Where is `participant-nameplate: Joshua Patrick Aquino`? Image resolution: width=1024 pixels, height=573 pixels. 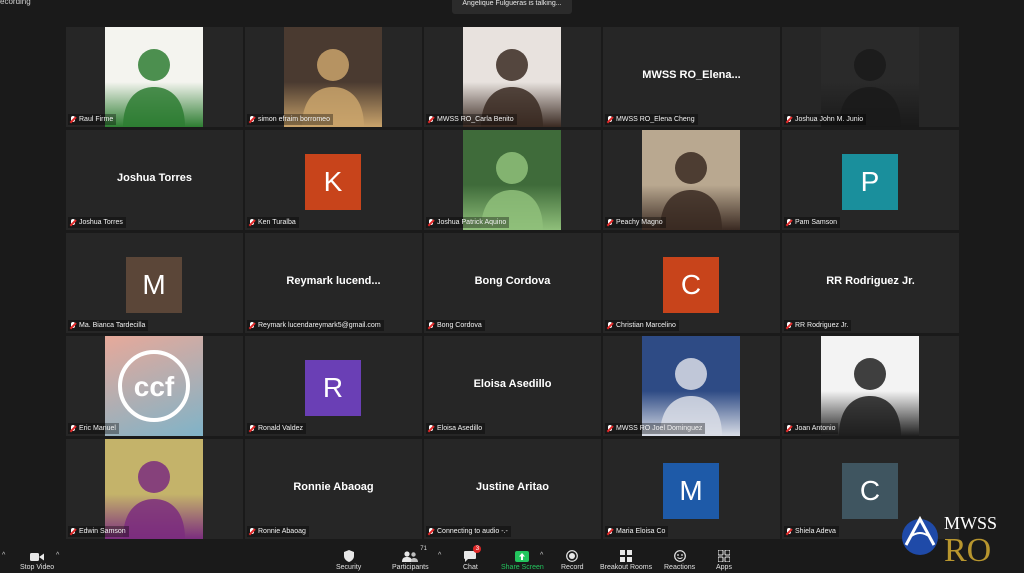 participant-nameplate: Joshua Patrick Aquino is located at coordinates (468, 222).